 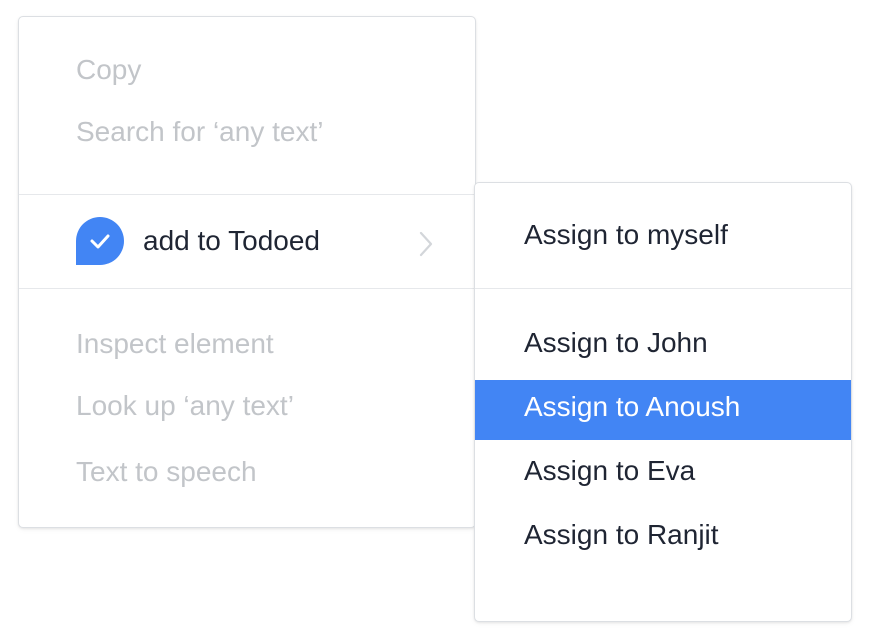 I want to click on check-bubble-icon, so click(x=100, y=241).